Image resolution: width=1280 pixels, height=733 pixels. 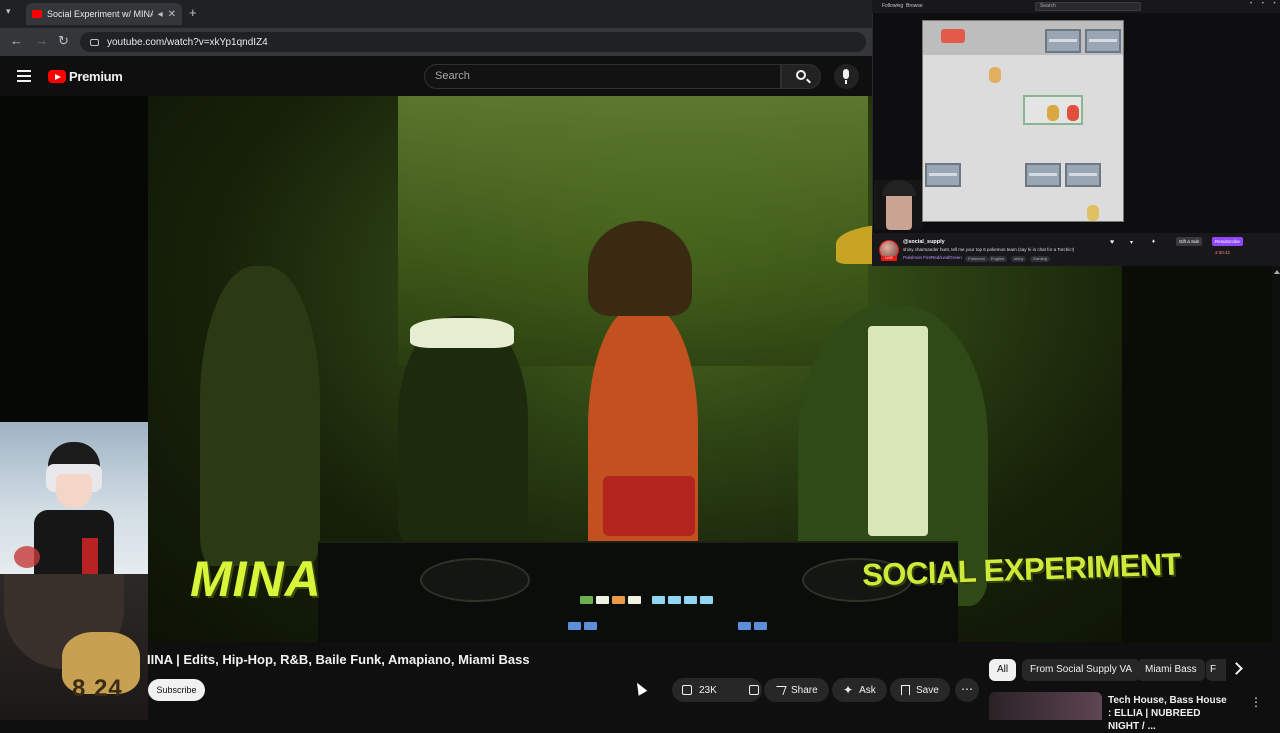 I want to click on search-input: Search, so click(x=602, y=76).